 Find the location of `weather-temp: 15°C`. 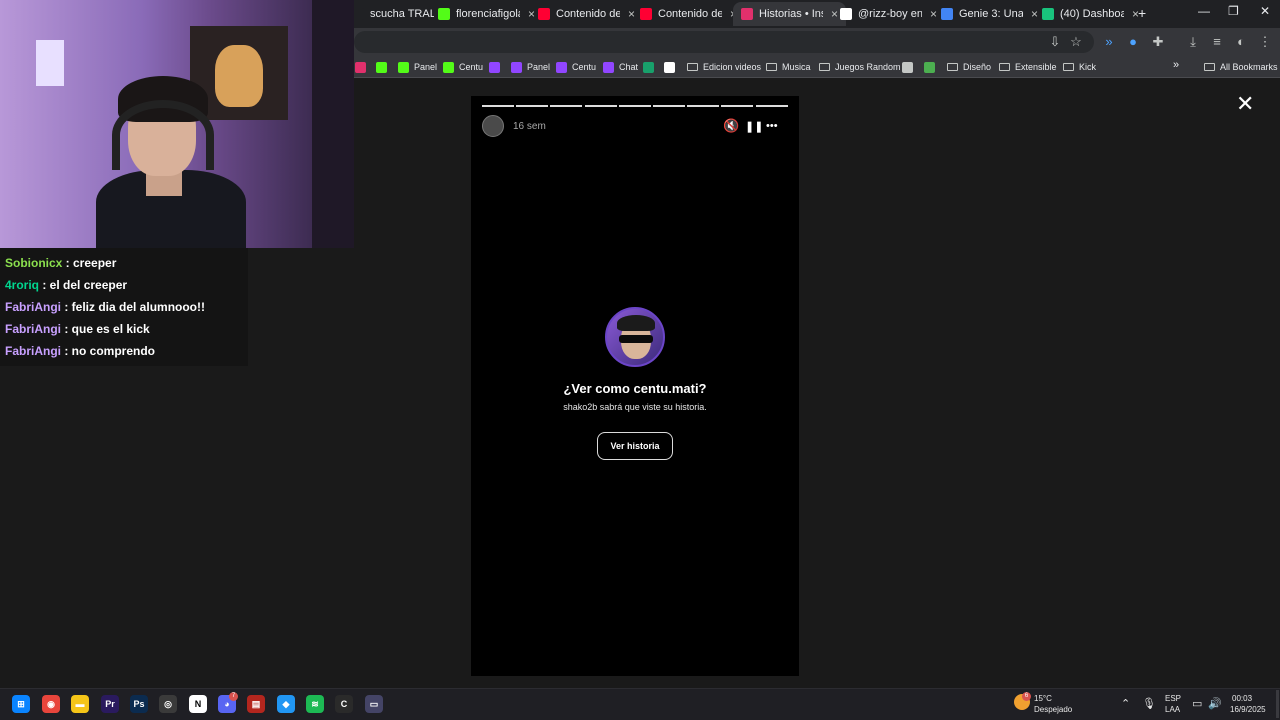

weather-temp: 15°C is located at coordinates (1043, 698).